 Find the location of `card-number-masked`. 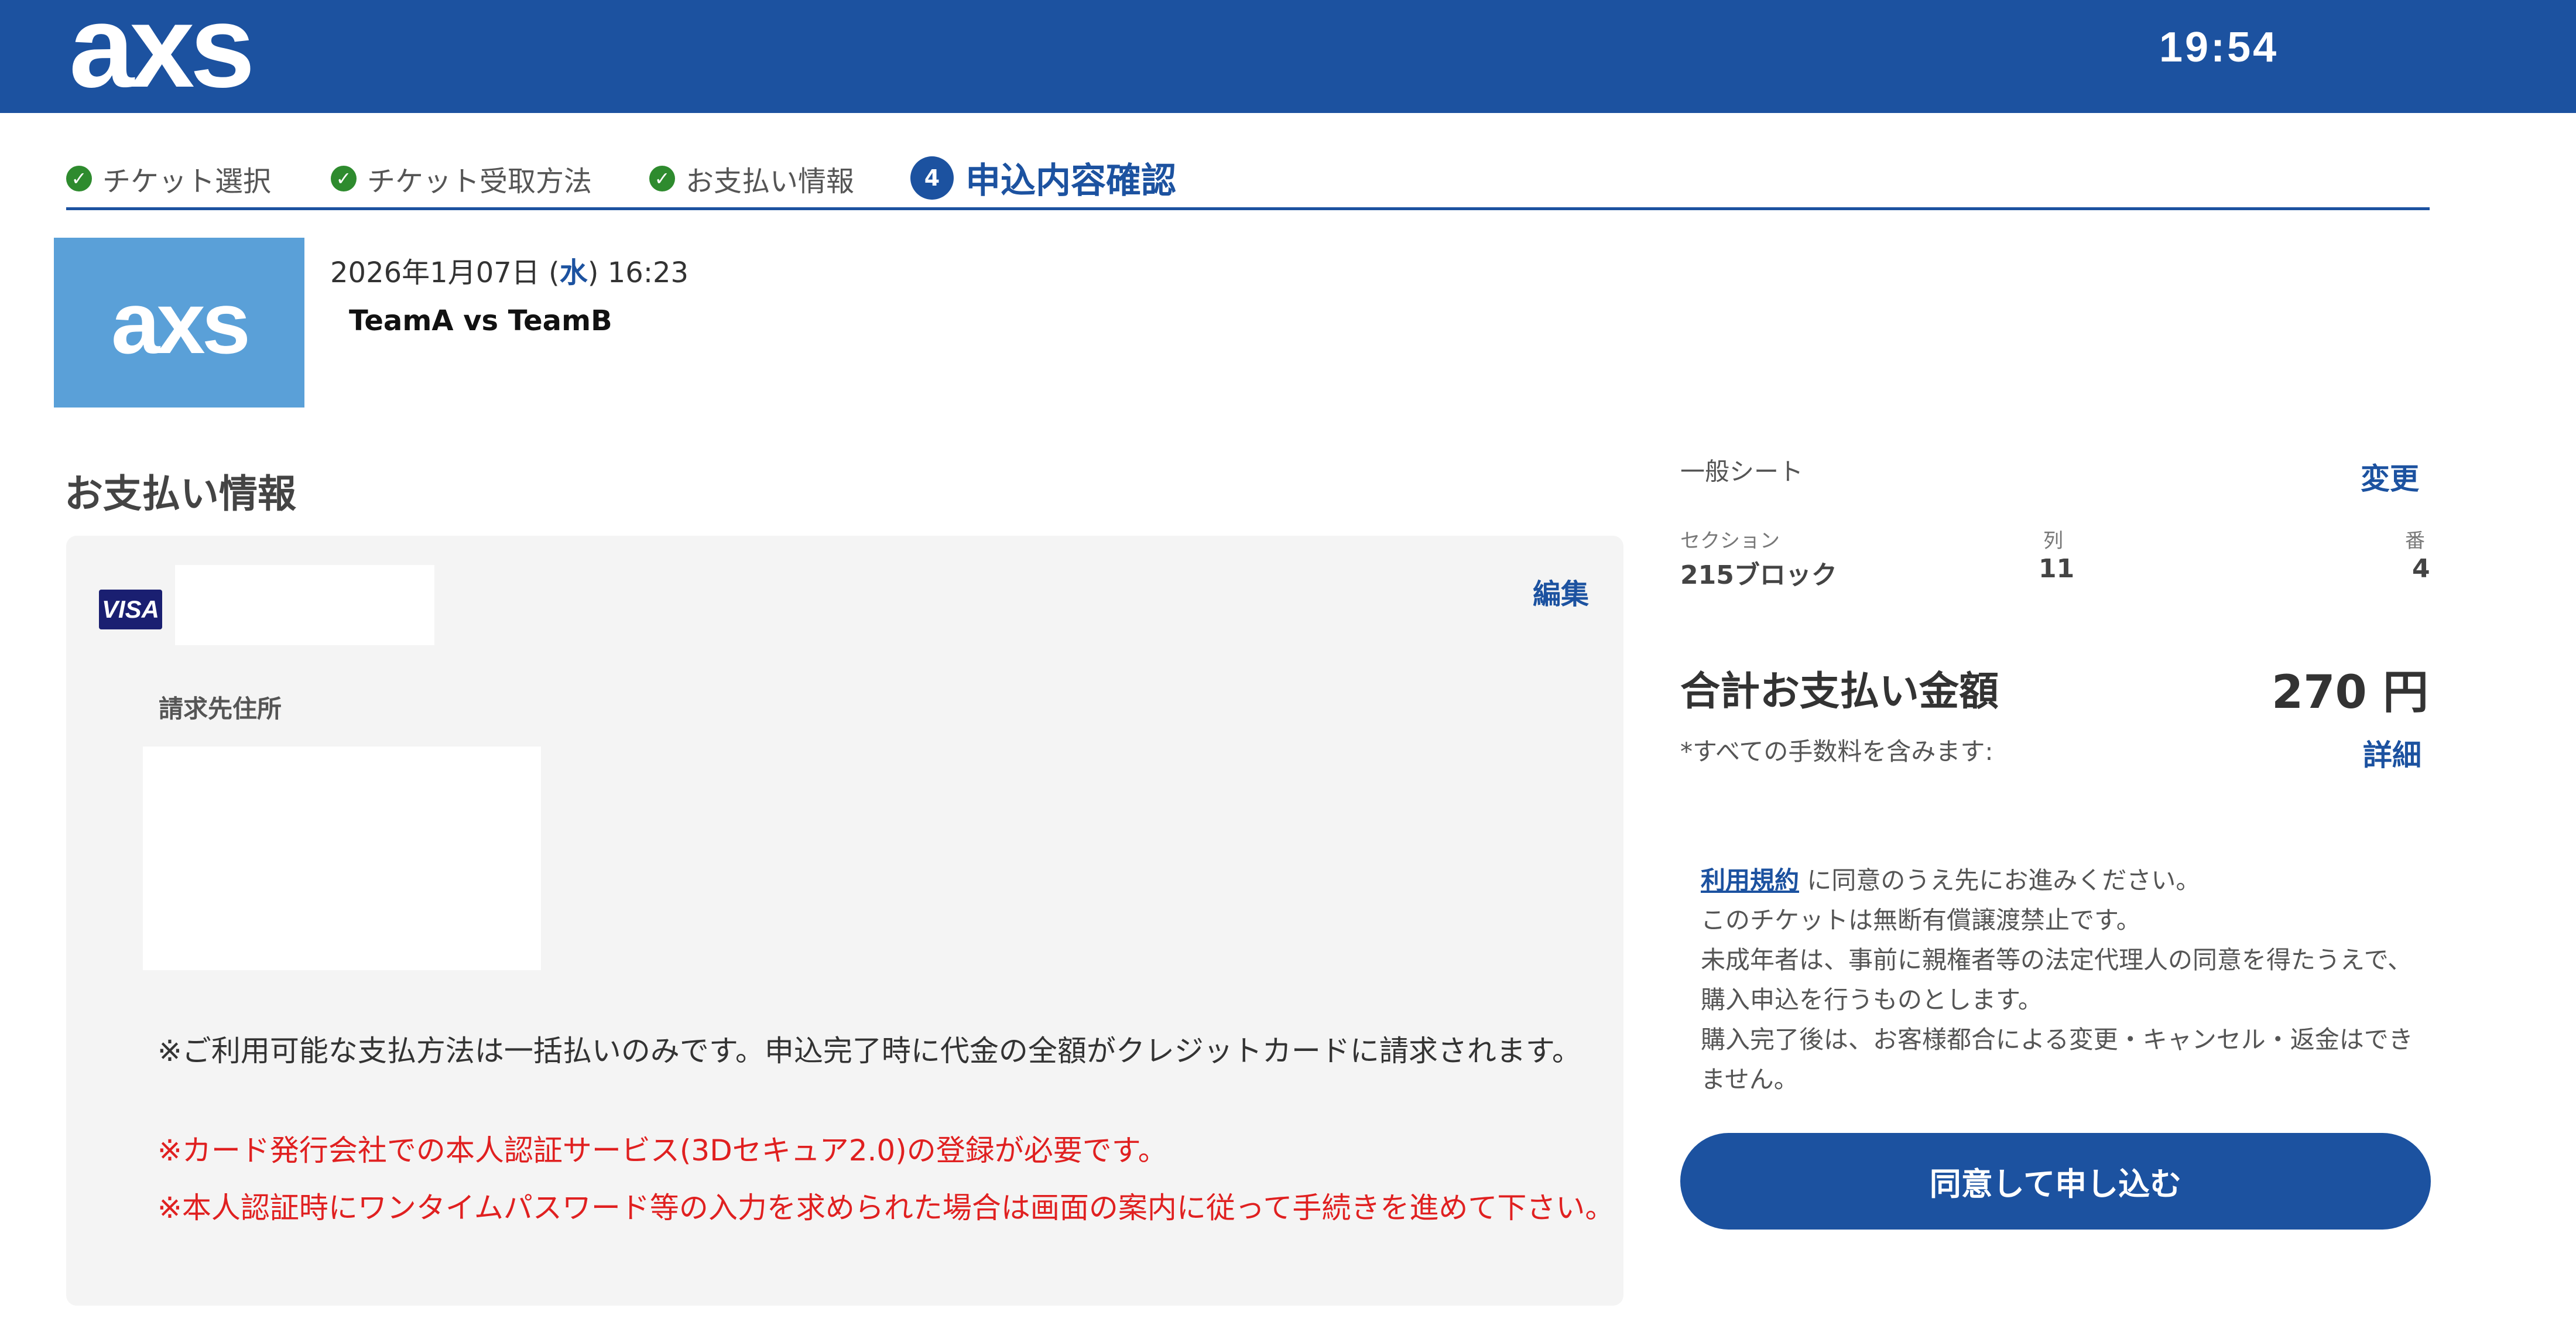

card-number-masked is located at coordinates (304, 605).